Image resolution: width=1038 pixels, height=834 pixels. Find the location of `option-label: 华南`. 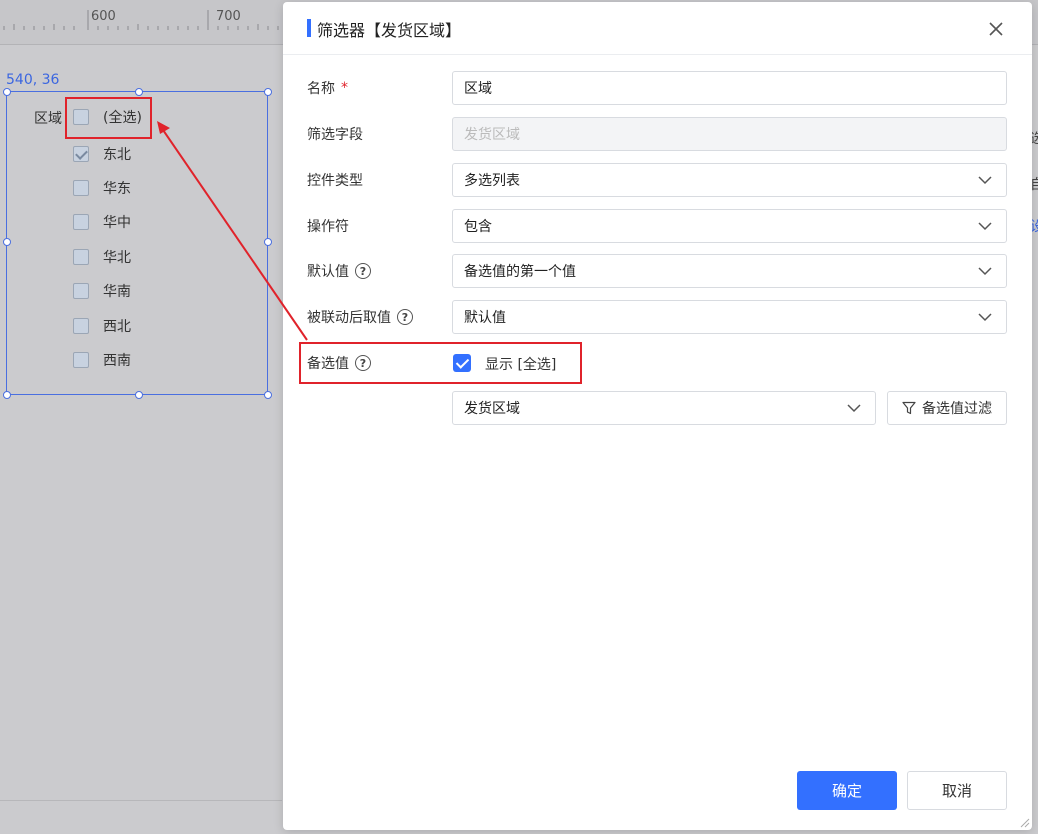

option-label: 华南 is located at coordinates (117, 292).